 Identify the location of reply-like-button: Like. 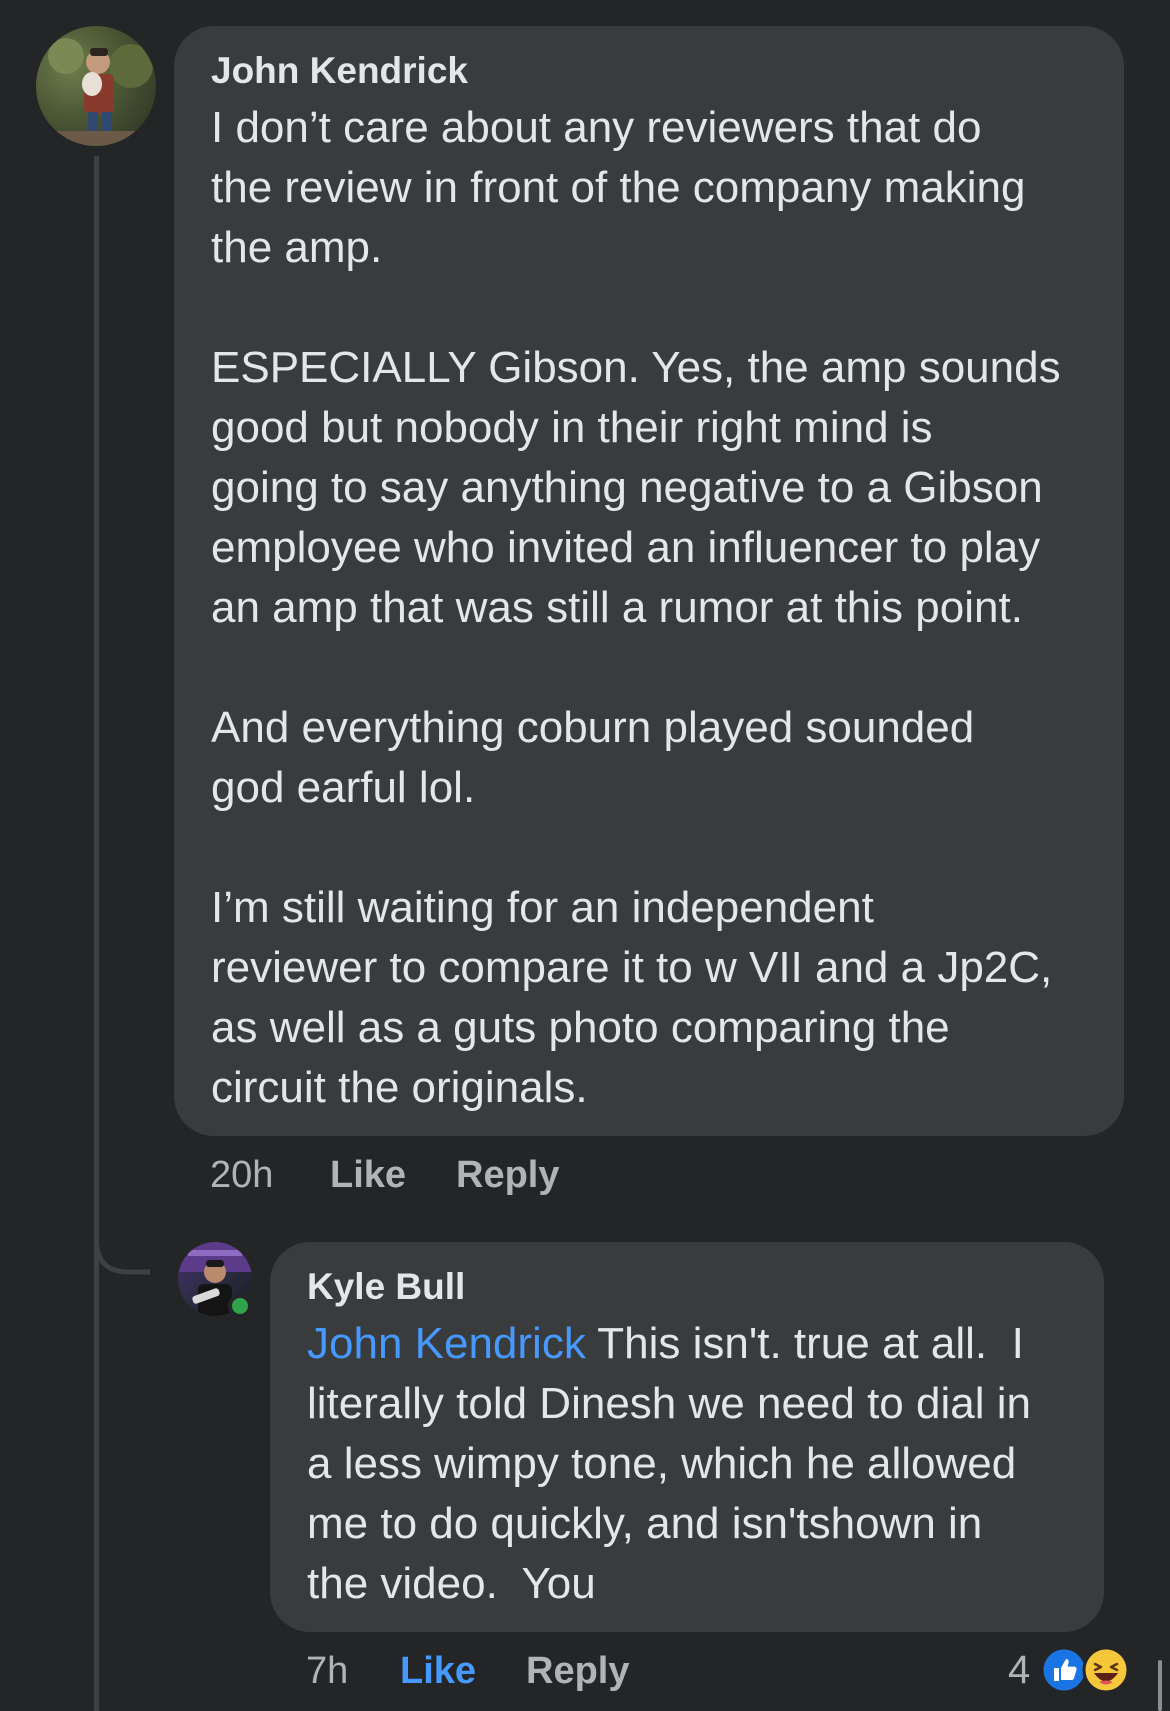
(438, 1671).